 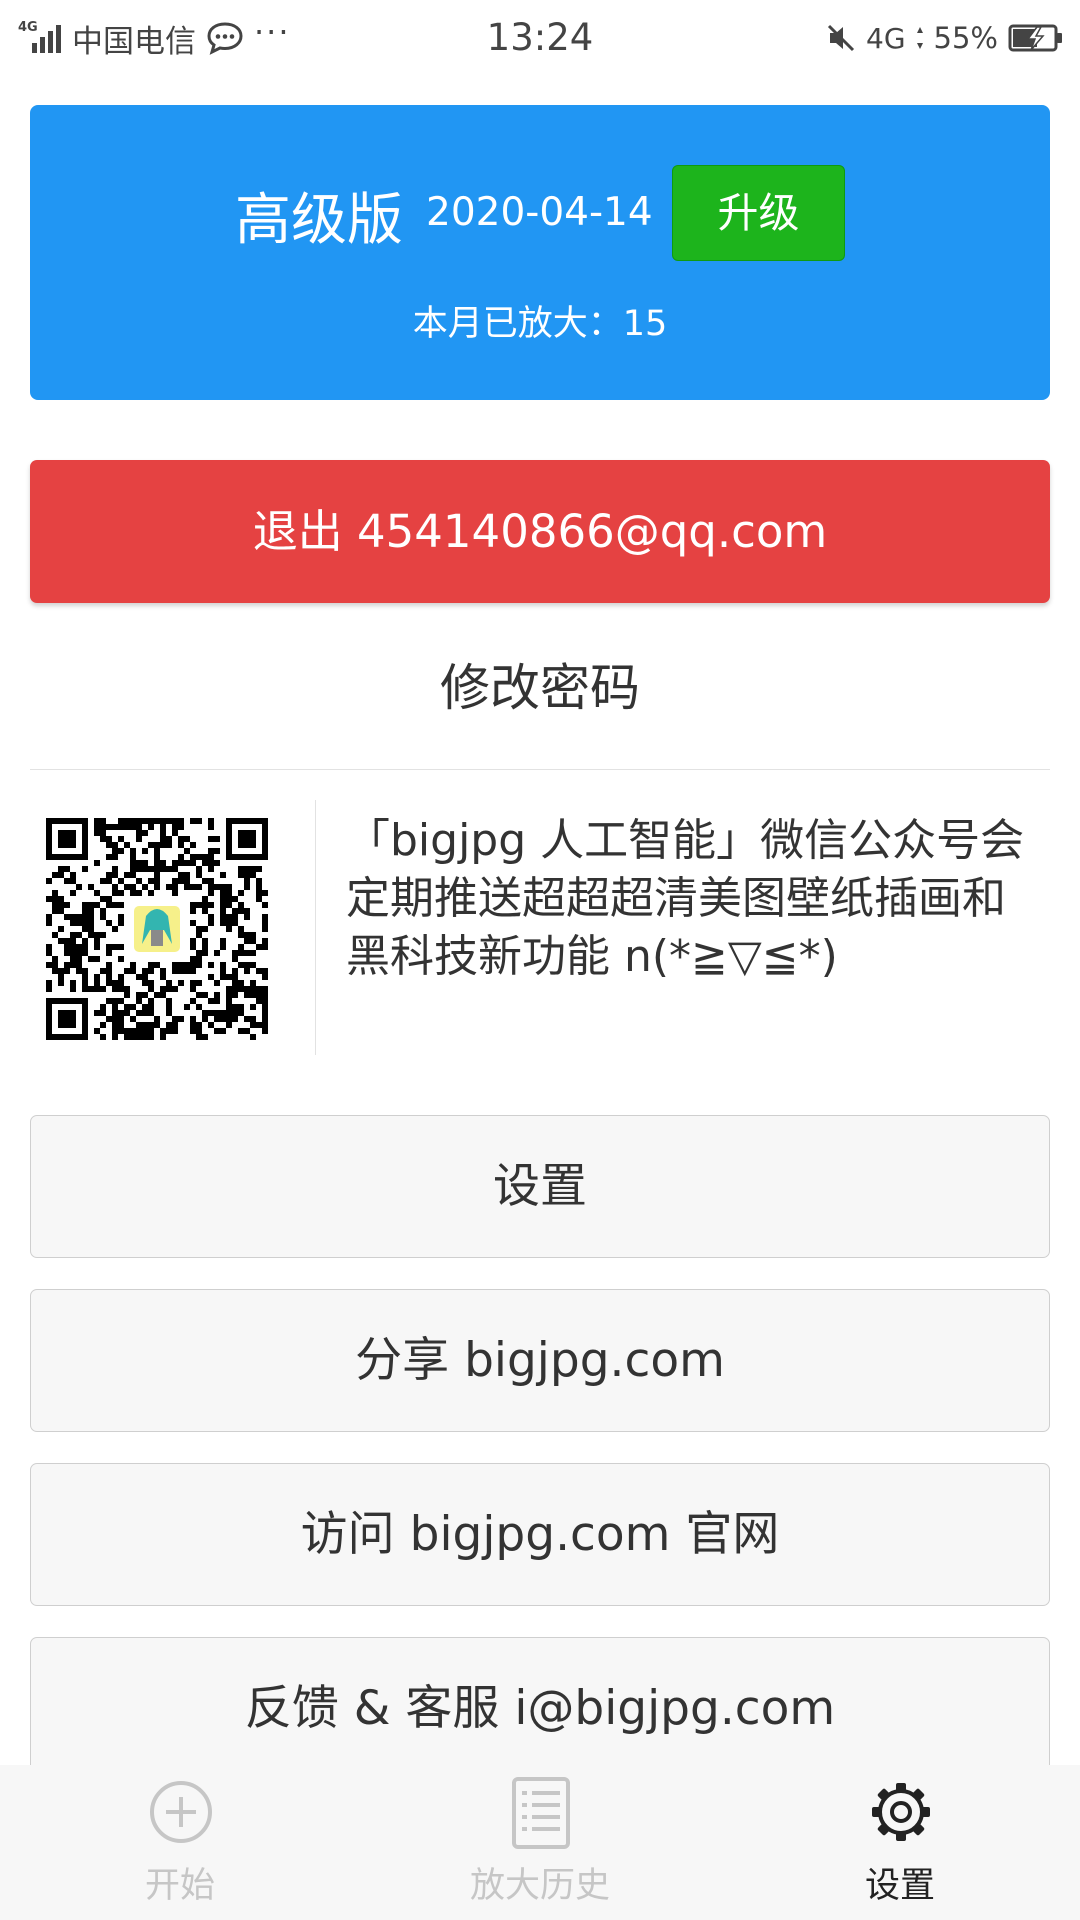 What do you see at coordinates (540, 684) in the screenshot?
I see `change-password-link: 修改密码` at bounding box center [540, 684].